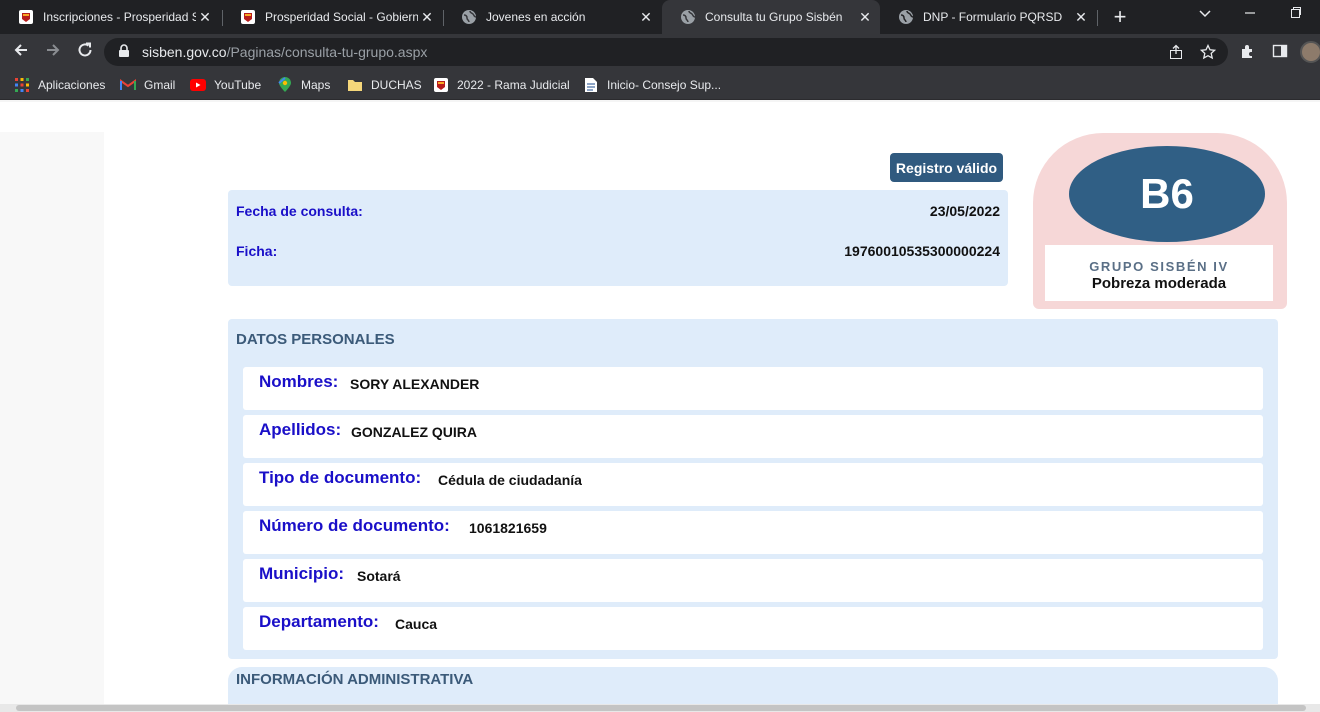 The width and height of the screenshot is (1320, 712). What do you see at coordinates (257, 251) in the screenshot?
I see `ficha-label: Ficha:` at bounding box center [257, 251].